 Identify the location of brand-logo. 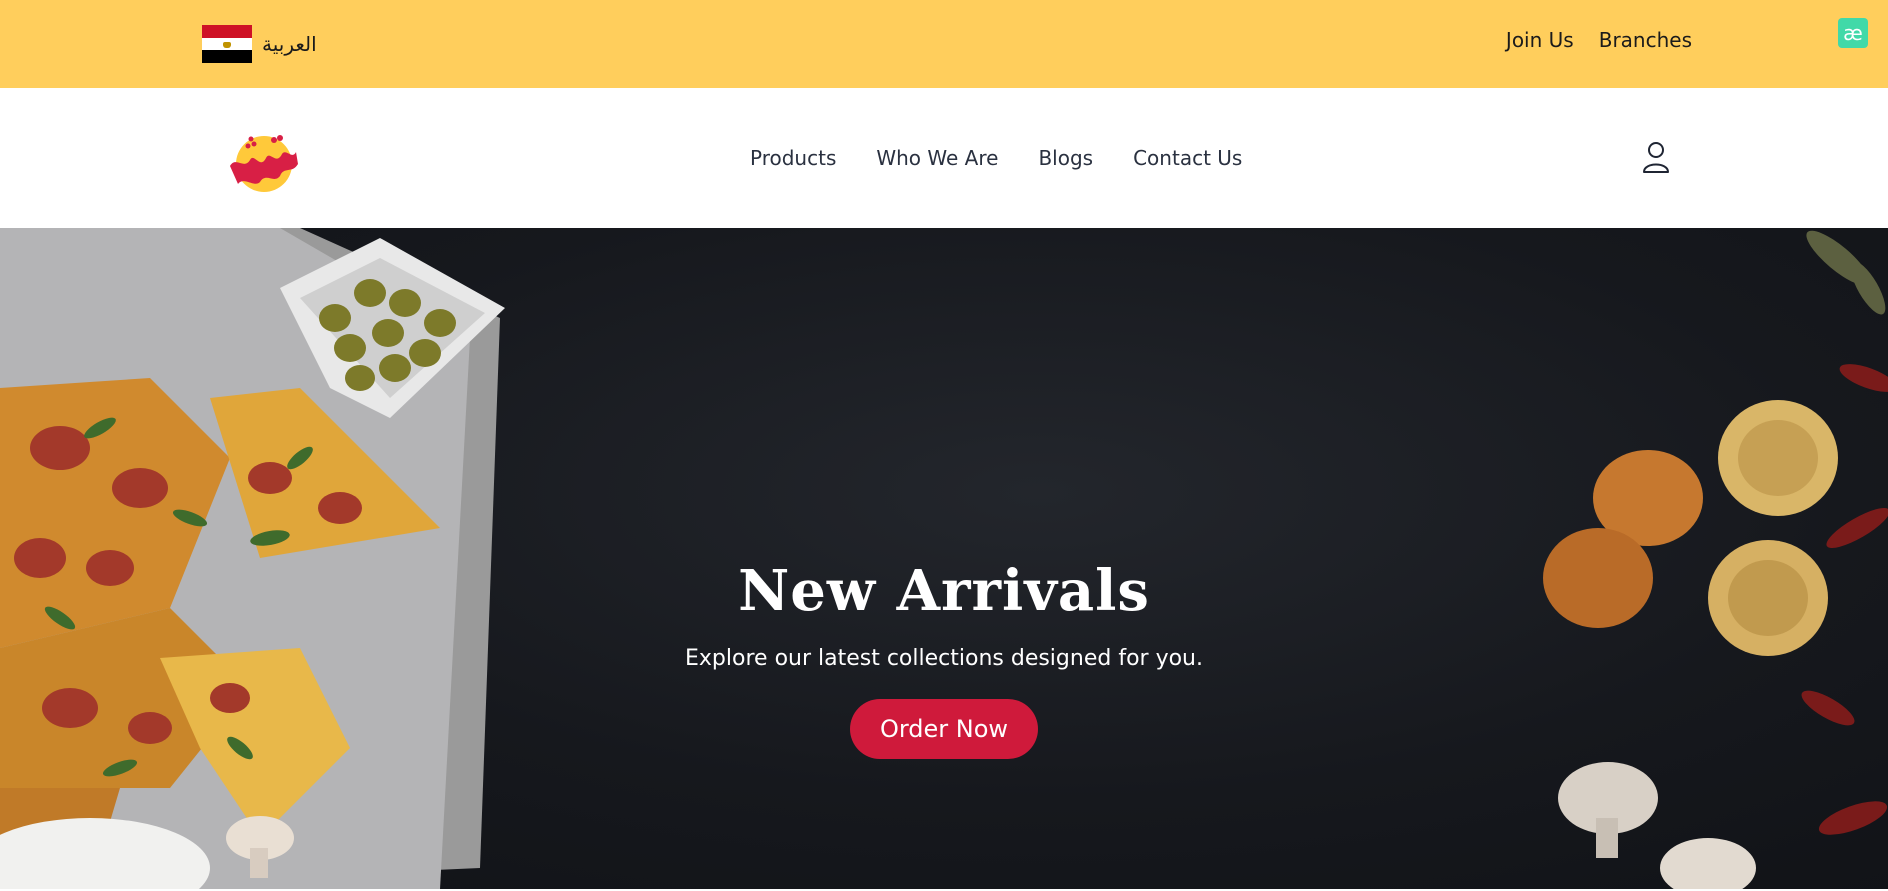
(263, 160).